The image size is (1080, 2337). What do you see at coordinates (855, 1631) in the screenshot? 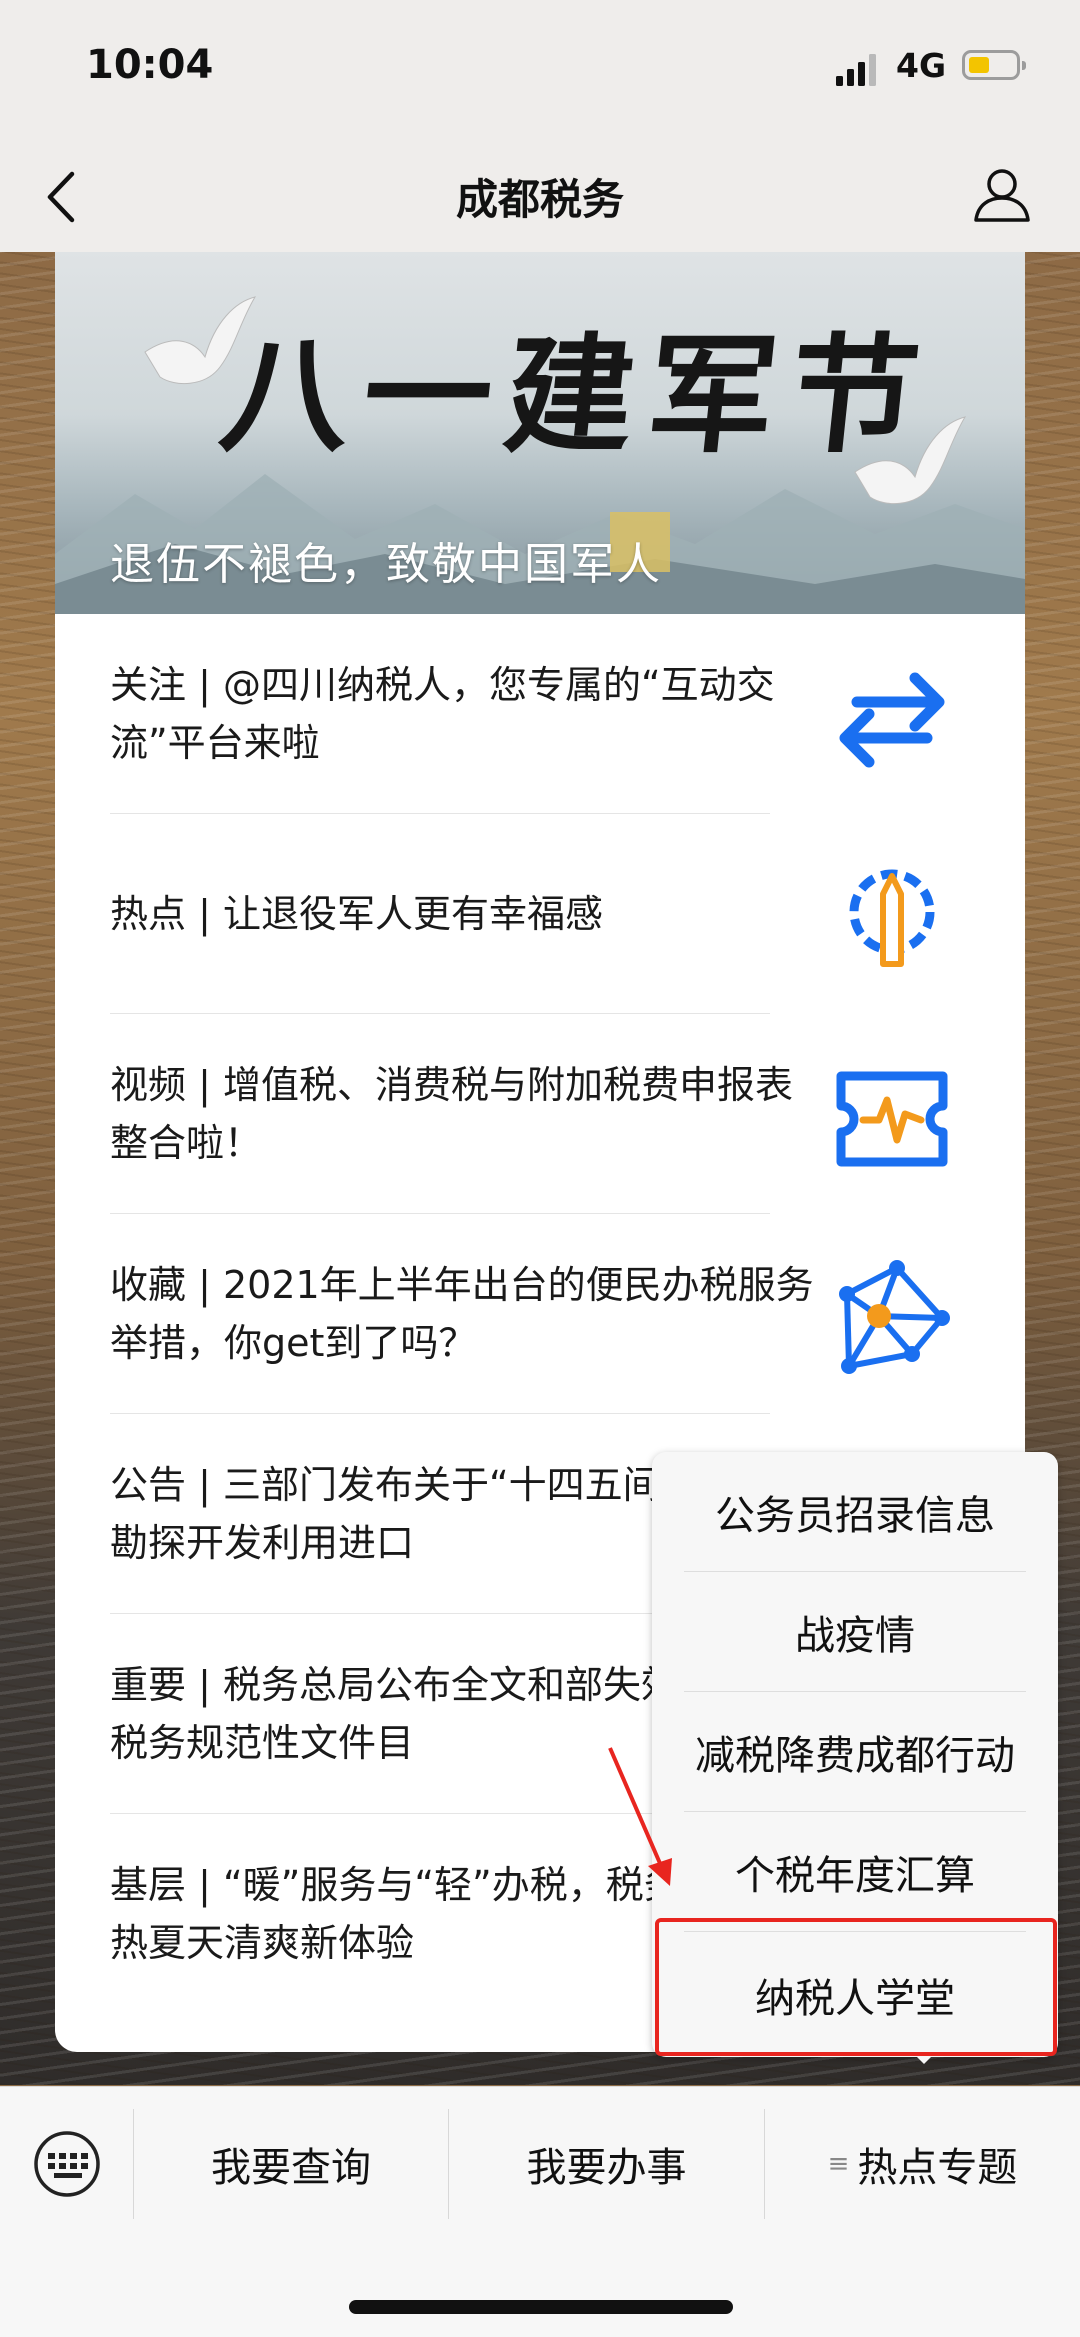
I see `menu-item-epidemic: 战疫情` at bounding box center [855, 1631].